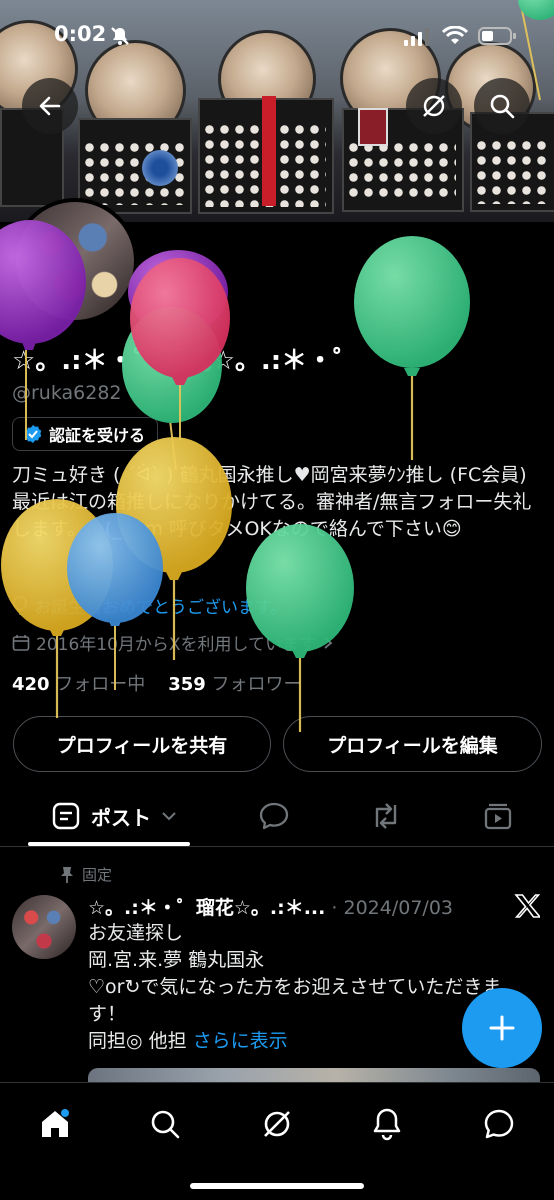 The width and height of the screenshot is (554, 1200). I want to click on tab-reposts, so click(386, 816).